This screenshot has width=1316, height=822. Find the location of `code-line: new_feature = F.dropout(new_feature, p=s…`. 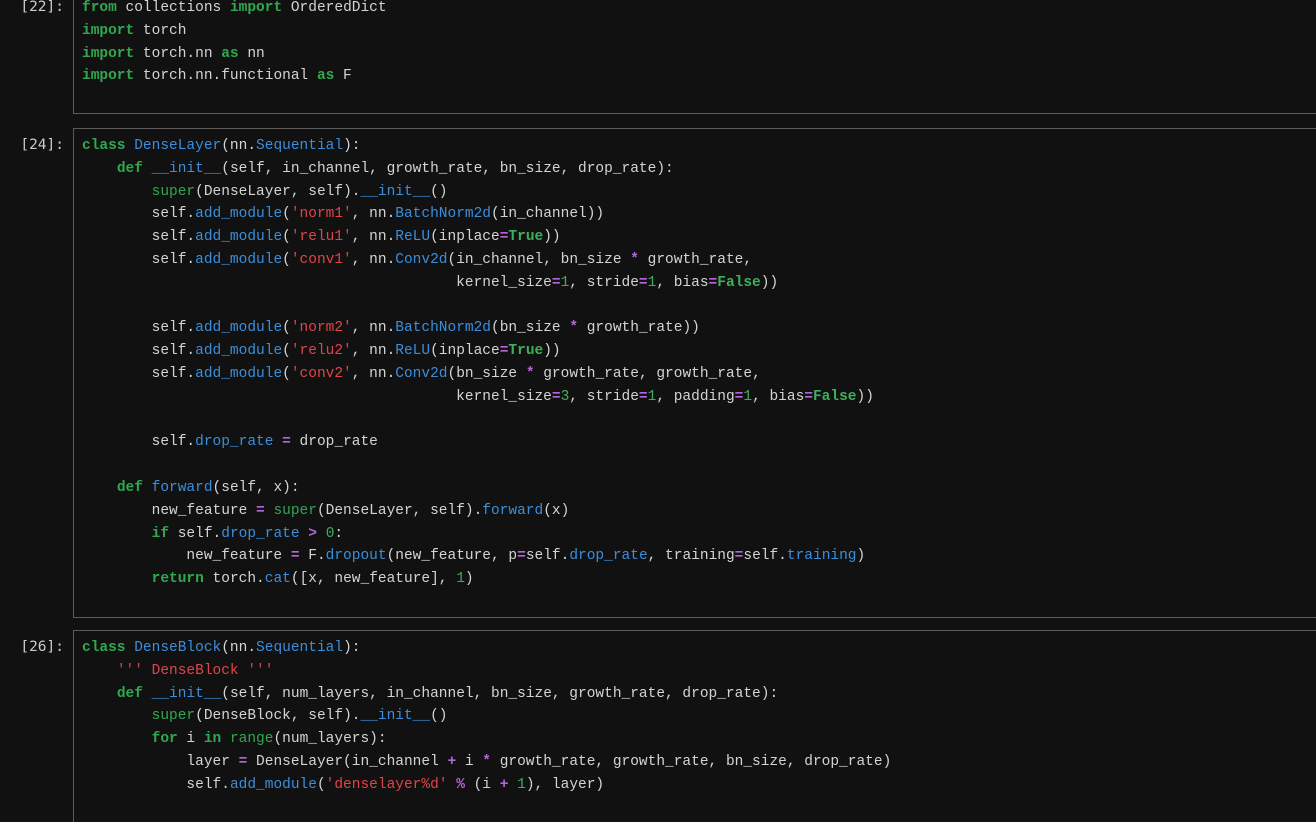

code-line: new_feature = F.dropout(new_feature, p=s… is located at coordinates (699, 556).